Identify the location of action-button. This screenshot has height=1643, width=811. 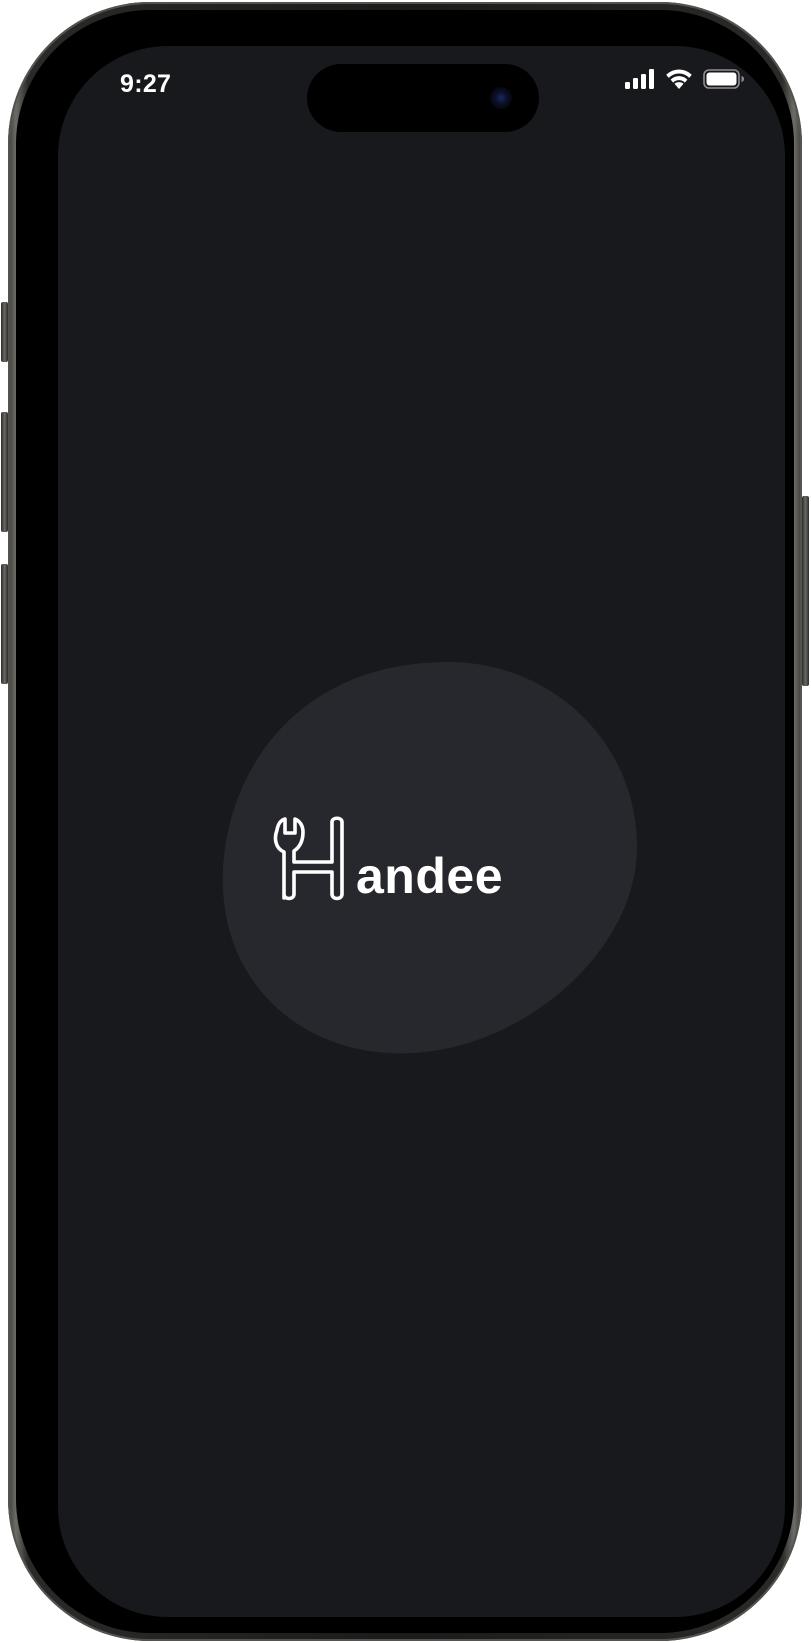
(4, 332).